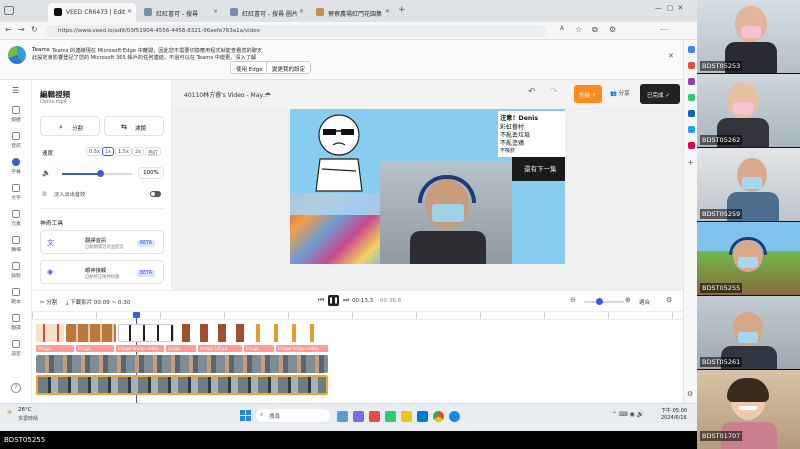  I want to click on file-explorer-icon, so click(406, 416).